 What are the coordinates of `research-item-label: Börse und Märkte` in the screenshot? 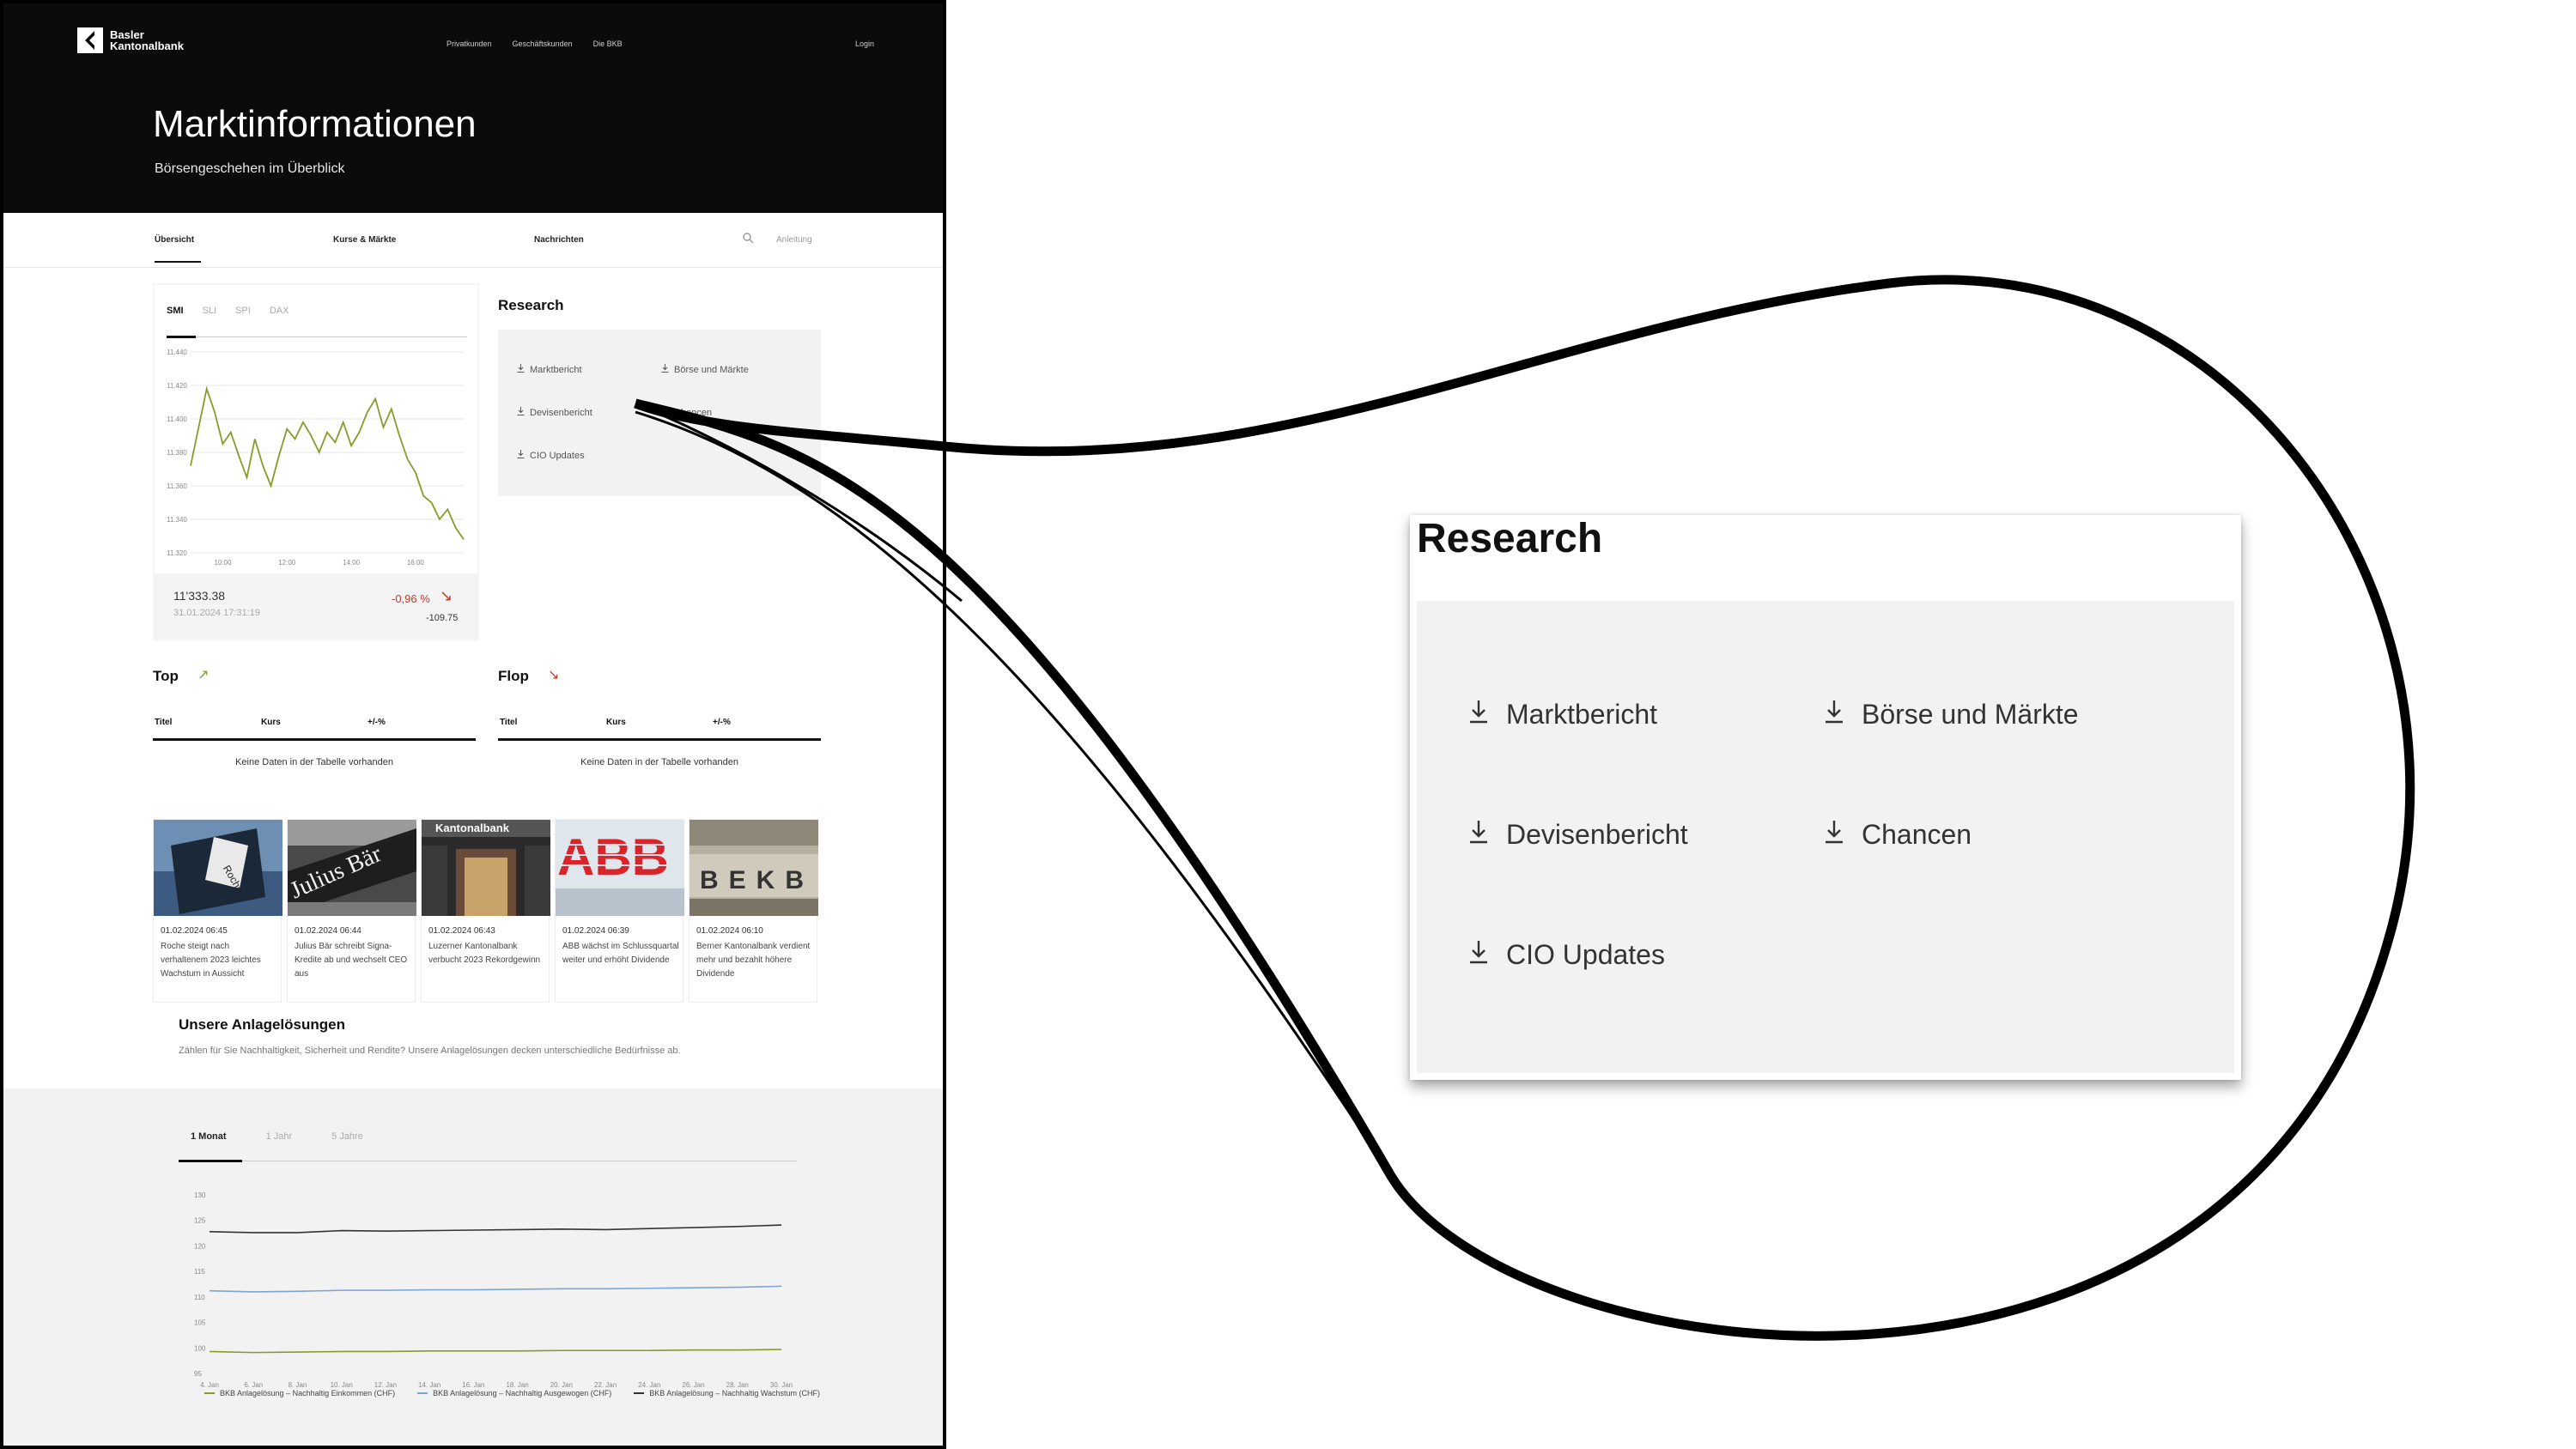 It's located at (1970, 714).